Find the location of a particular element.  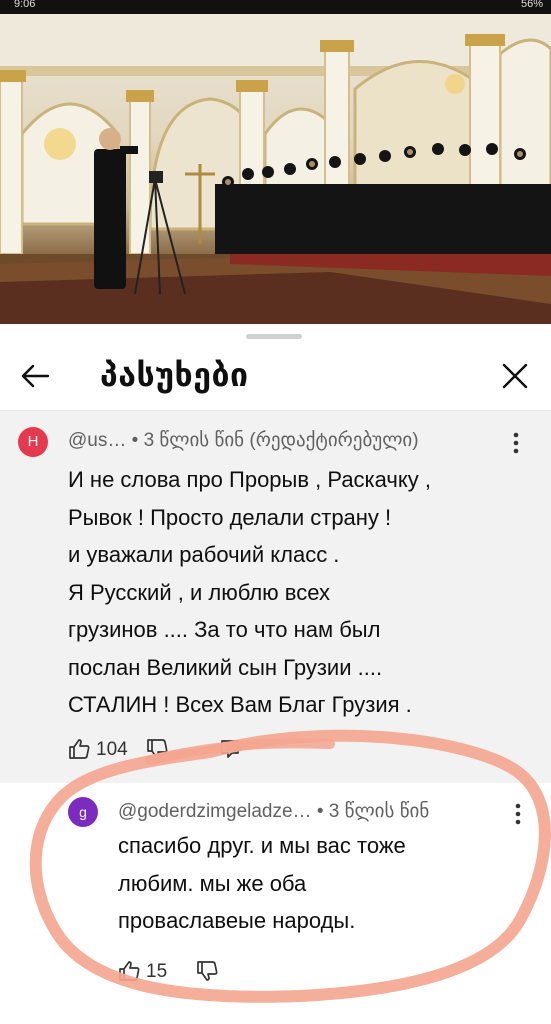

avatar: g is located at coordinates (83, 812).